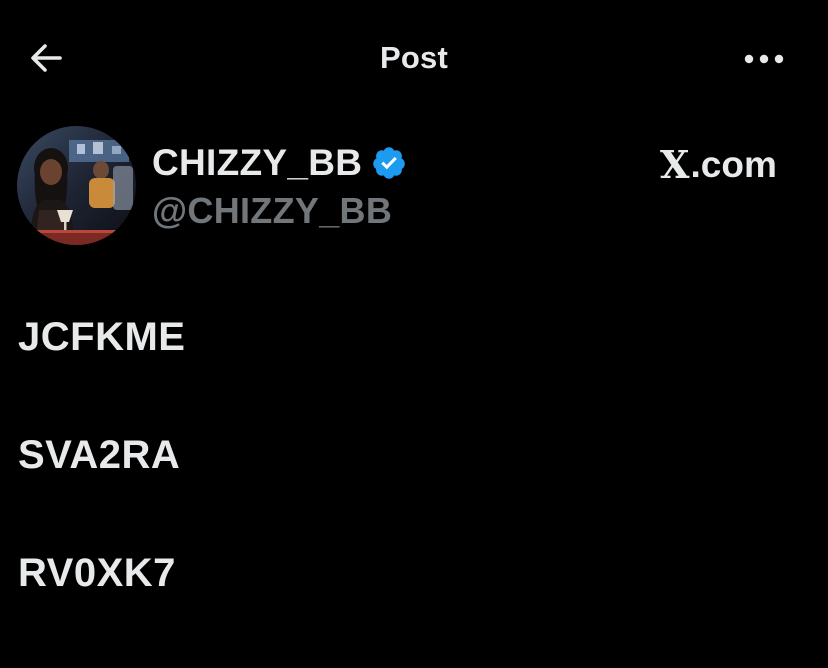  I want to click on page-title: Post, so click(414, 57).